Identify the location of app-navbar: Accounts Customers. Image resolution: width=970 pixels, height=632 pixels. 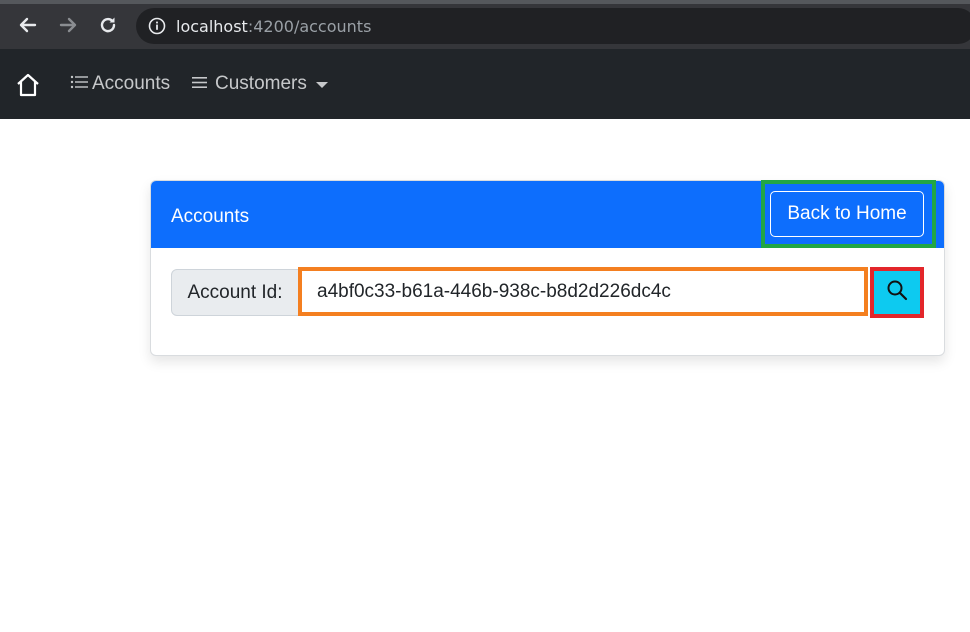
(485, 84).